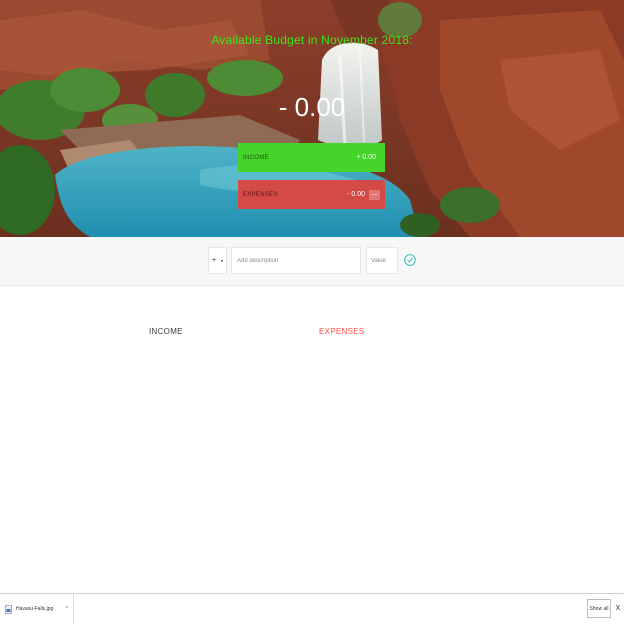 The height and width of the screenshot is (625, 624). Describe the element at coordinates (618, 608) in the screenshot. I see `close-download-bar-button: X` at that location.